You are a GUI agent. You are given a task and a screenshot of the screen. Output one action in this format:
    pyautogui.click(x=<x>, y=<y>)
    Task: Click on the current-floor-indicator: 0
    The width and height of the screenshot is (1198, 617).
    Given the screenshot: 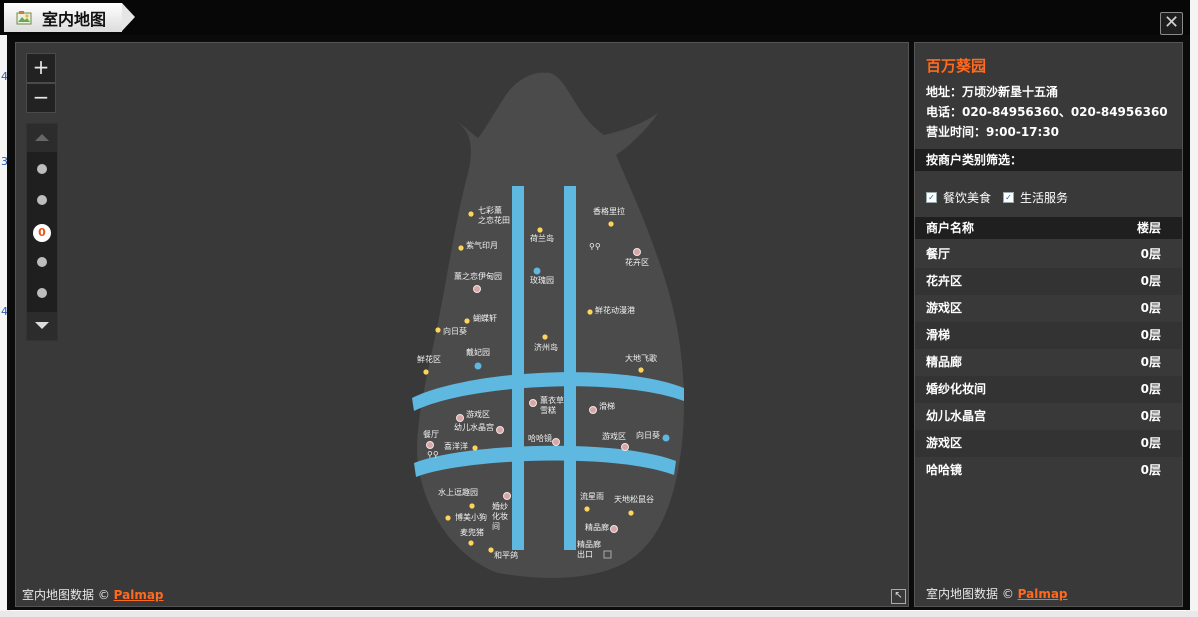 What is the action you would take?
    pyautogui.click(x=42, y=233)
    